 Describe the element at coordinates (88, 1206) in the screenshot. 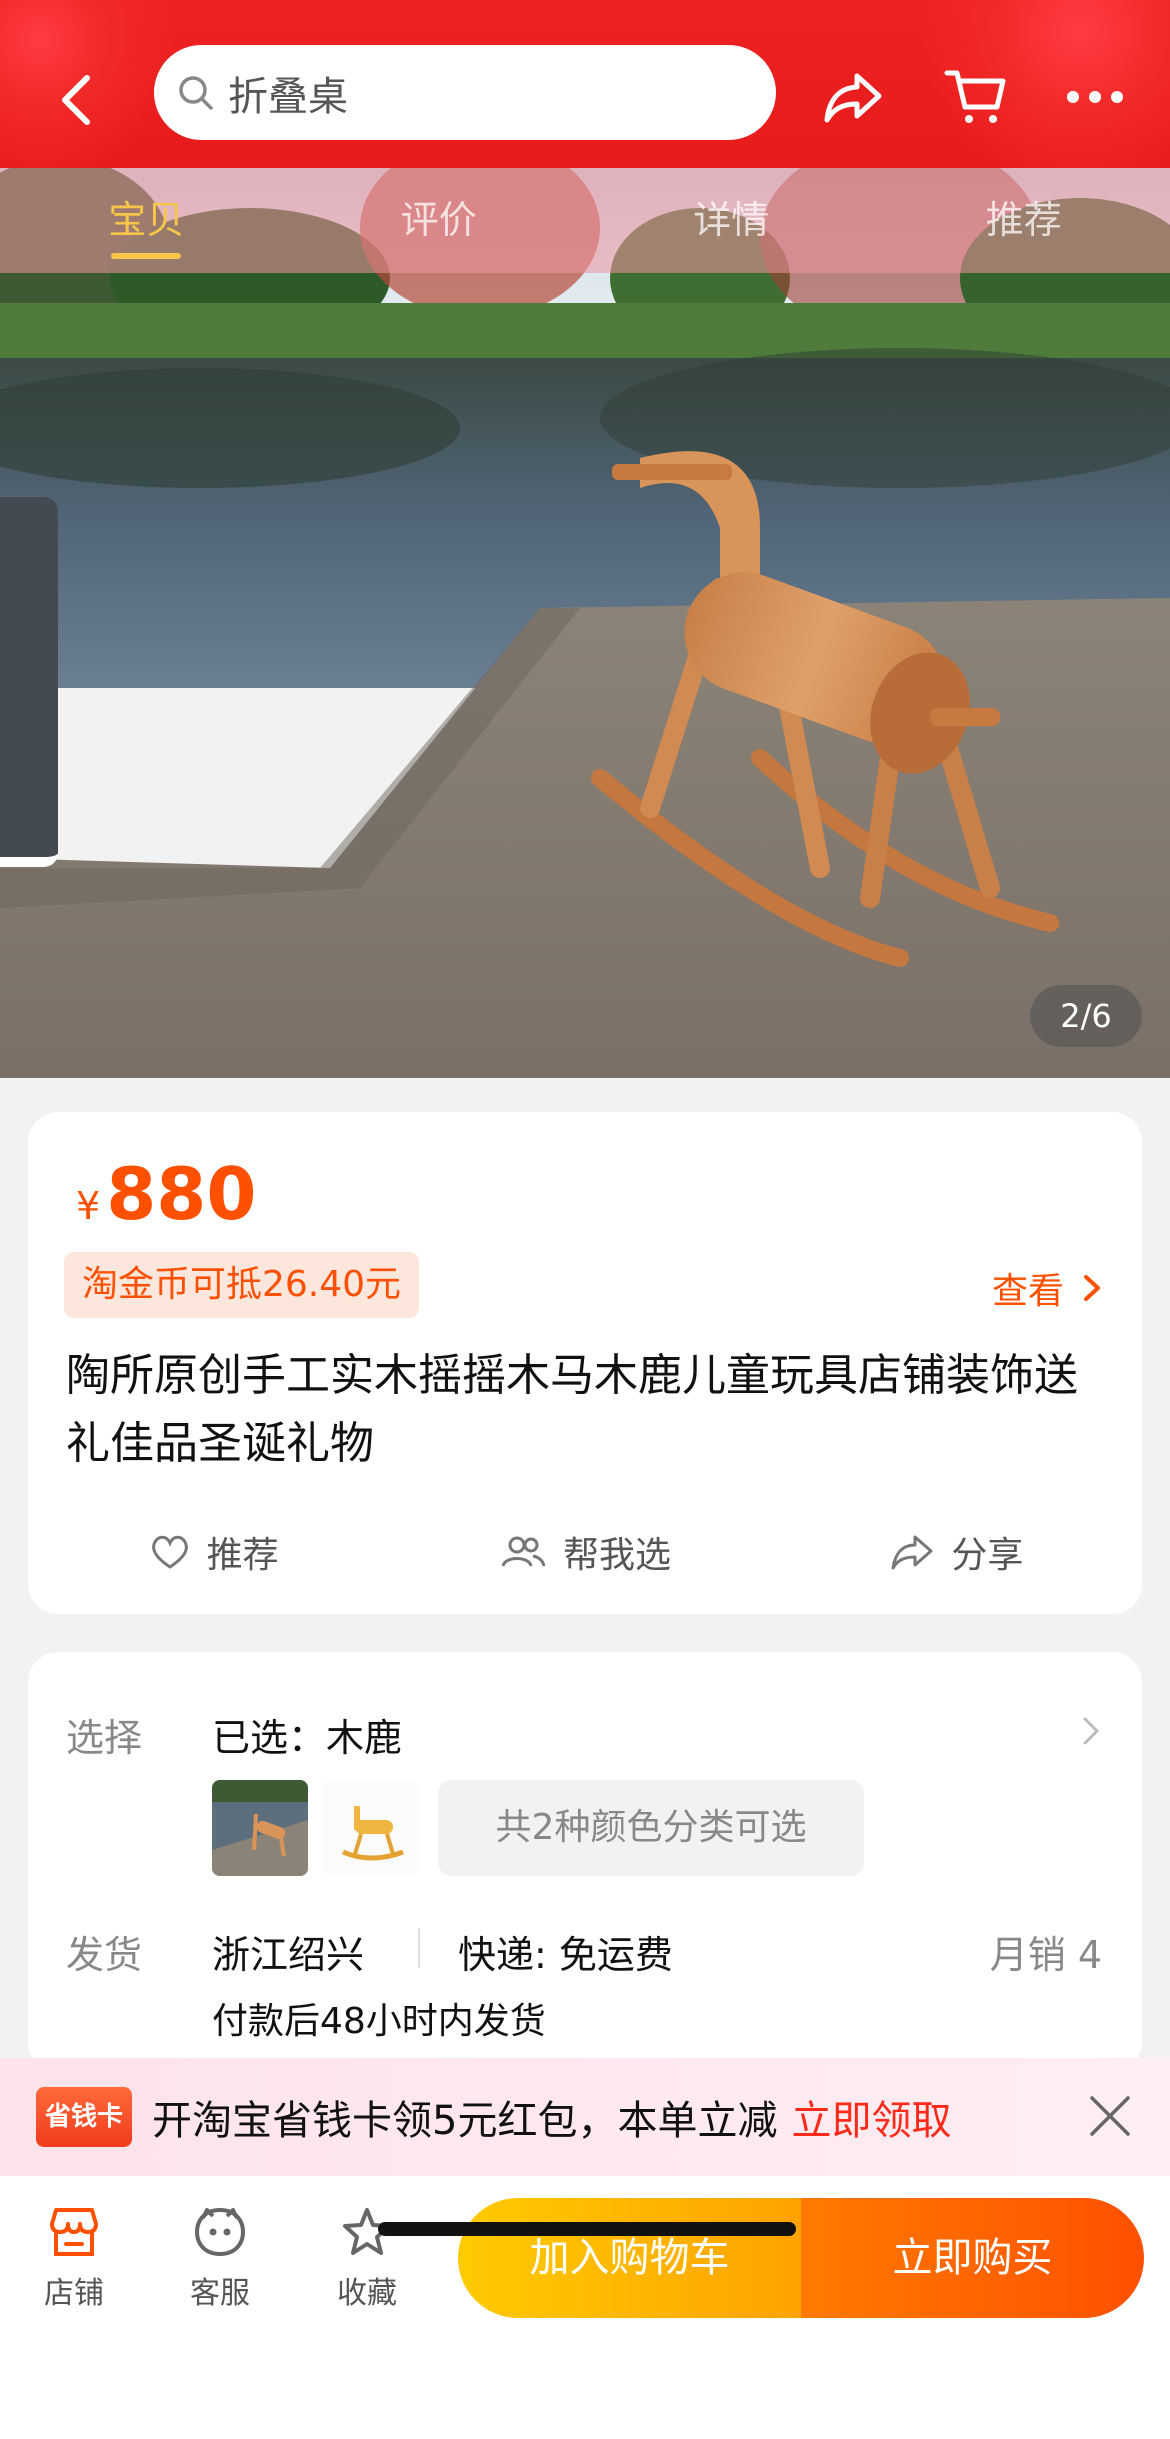

I see `currency-symbol: ¥` at that location.